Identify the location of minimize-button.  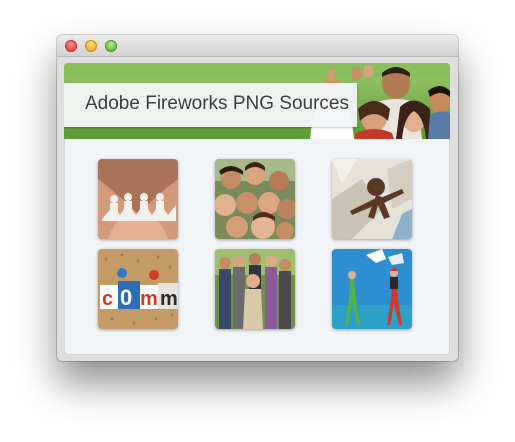
(91, 46).